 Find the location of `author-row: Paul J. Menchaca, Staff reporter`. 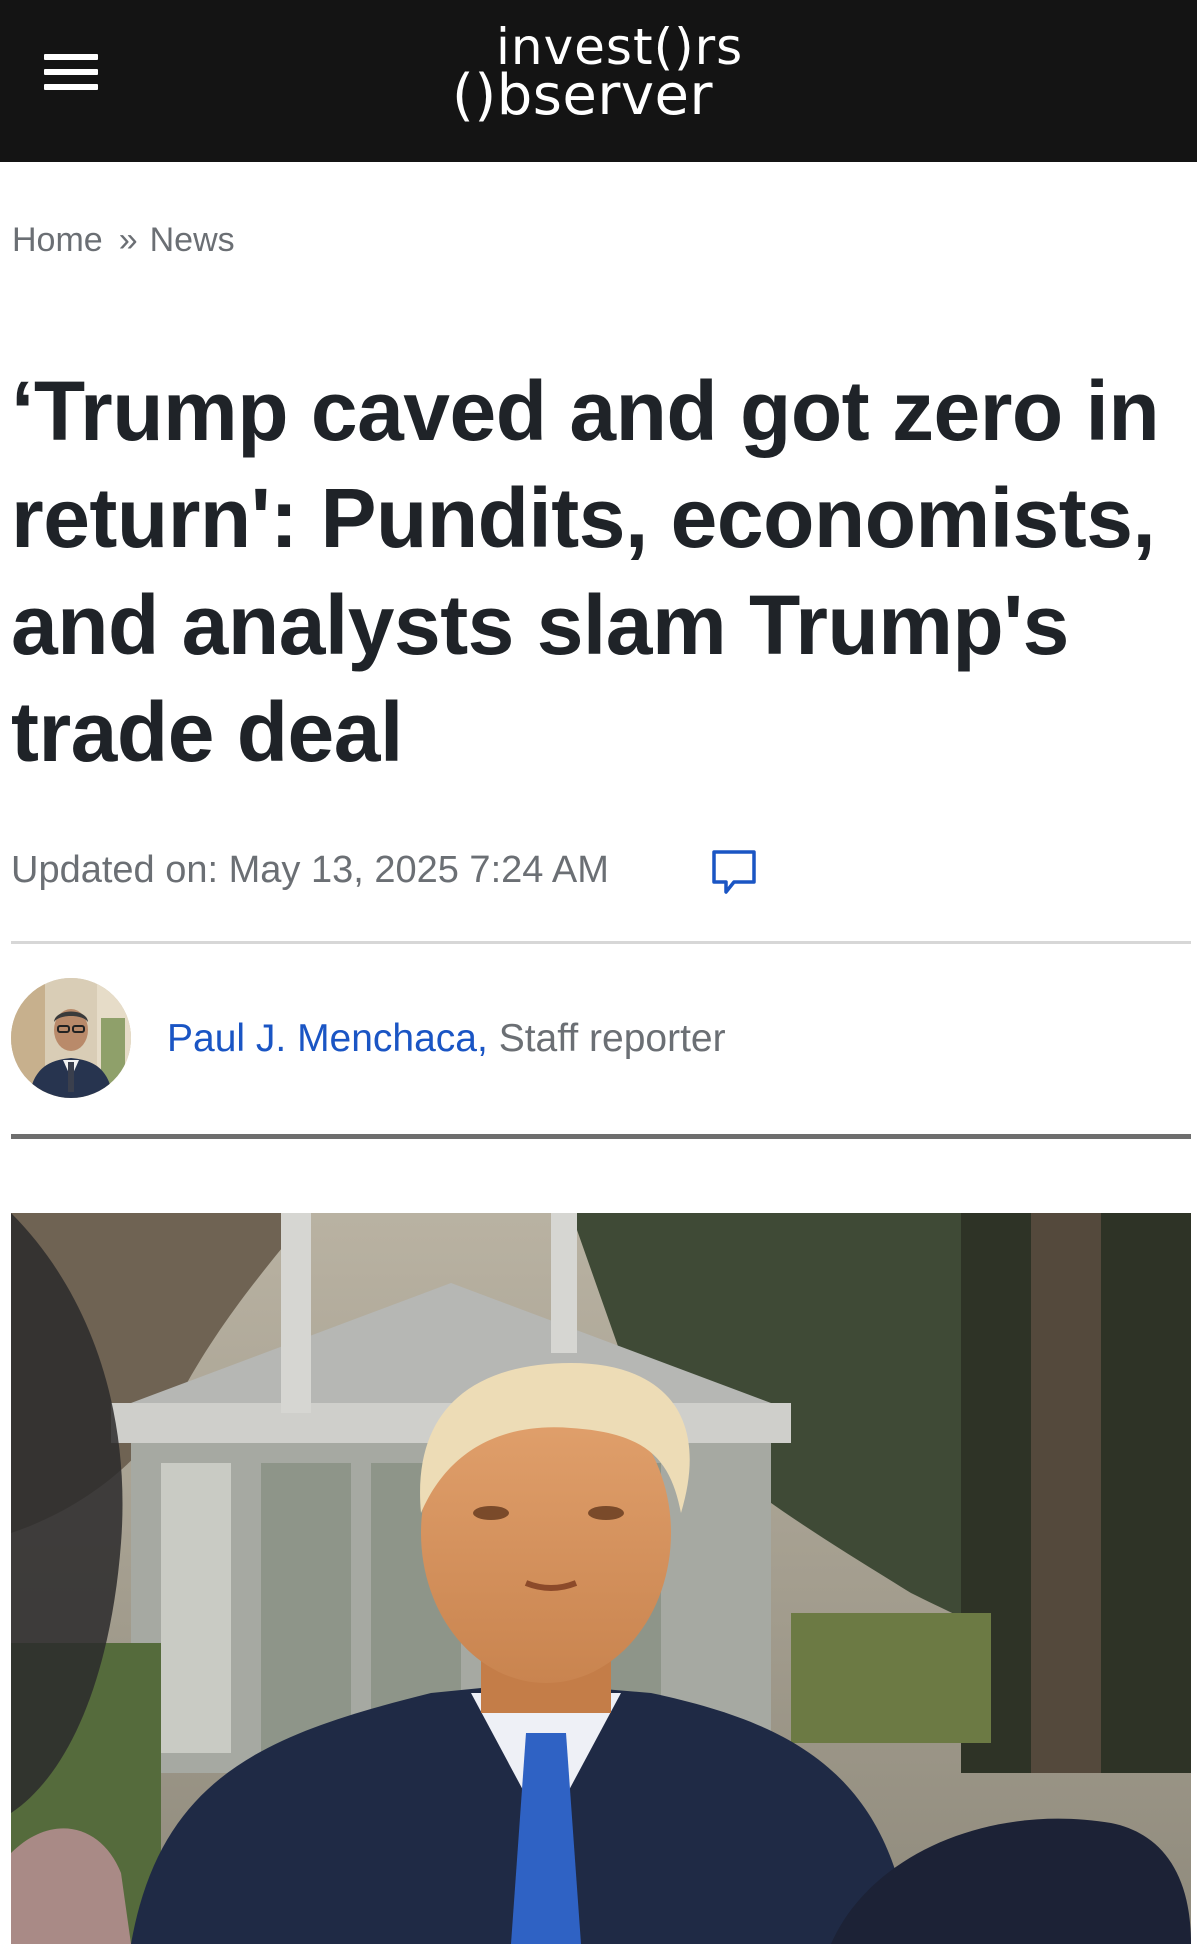

author-row: Paul J. Menchaca, Staff reporter is located at coordinates (601, 1038).